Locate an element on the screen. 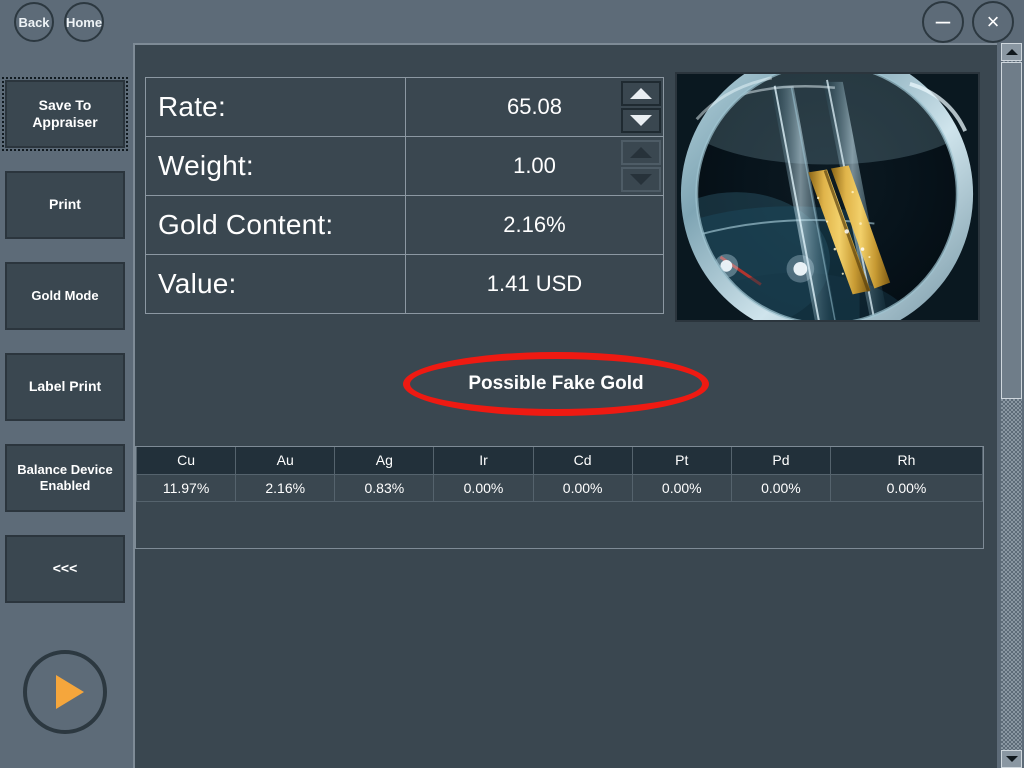 Image resolution: width=1024 pixels, height=768 pixels. cell-cd: 0.00% is located at coordinates (582, 487).